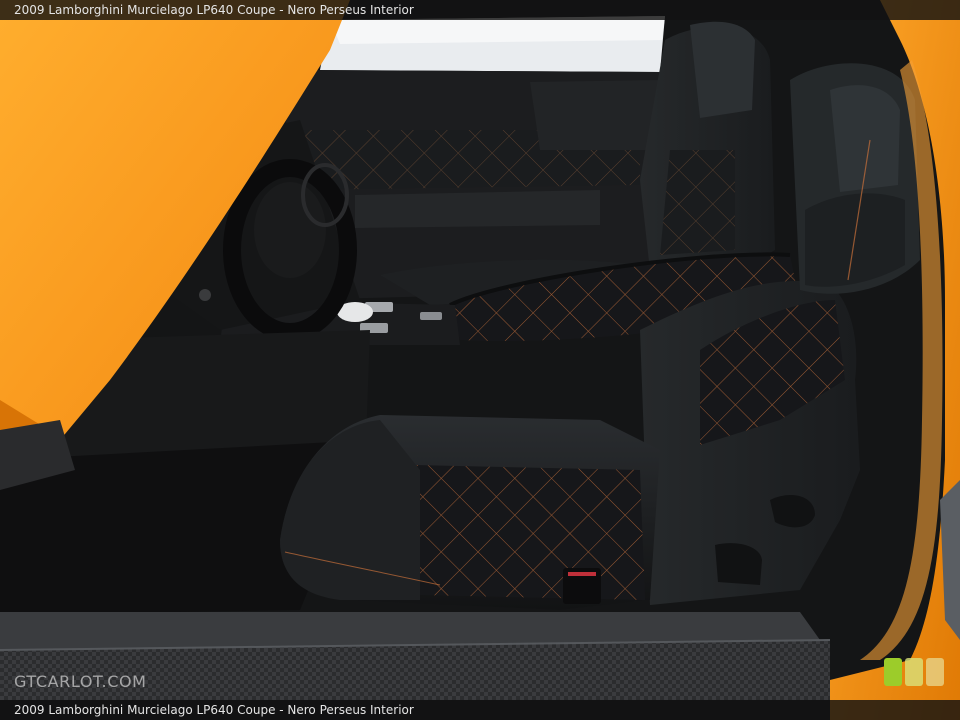 This screenshot has width=960, height=720. What do you see at coordinates (80, 681) in the screenshot?
I see `watermark-logo: GTCARLOT.COM` at bounding box center [80, 681].